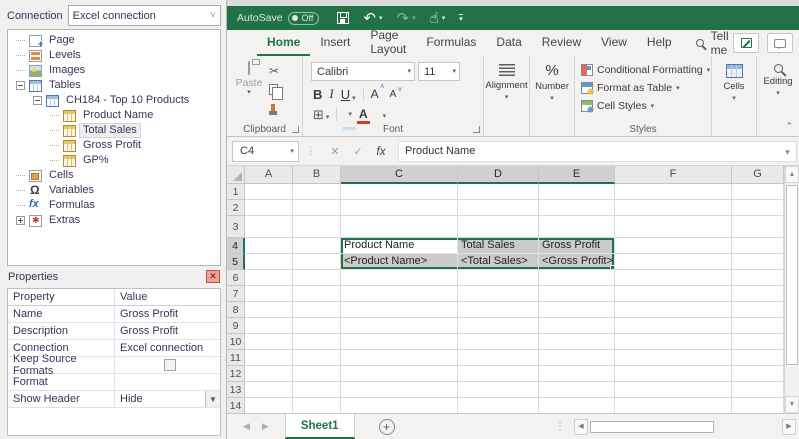 This screenshot has width=799, height=439. What do you see at coordinates (114, 100) in the screenshot?
I see `tree-item-ch184-top-10-products: CH184 - Top 10 Products` at bounding box center [114, 100].